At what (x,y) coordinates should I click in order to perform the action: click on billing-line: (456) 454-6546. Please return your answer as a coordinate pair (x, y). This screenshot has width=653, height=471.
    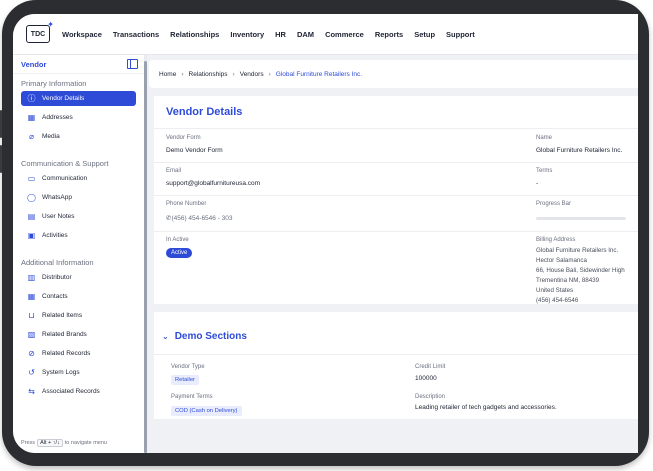
    Looking at the image, I should click on (557, 300).